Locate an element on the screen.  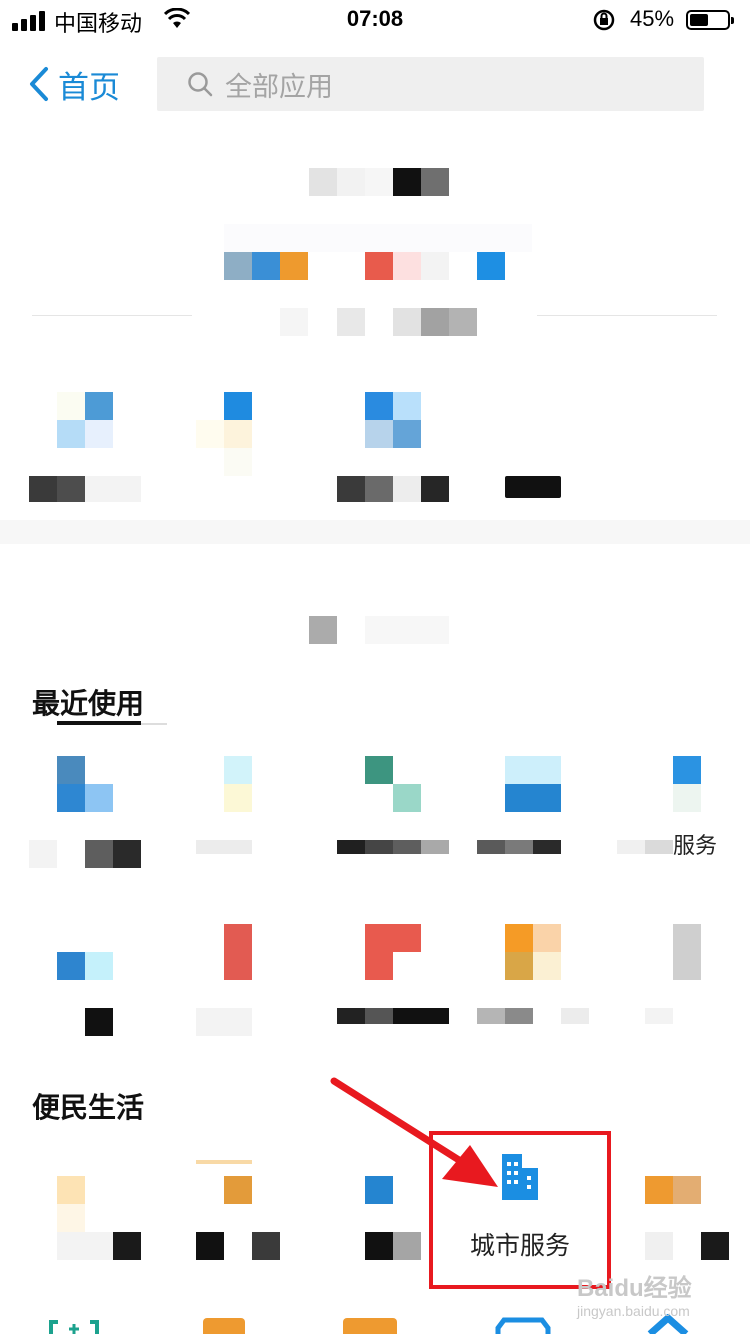
red-arrow-annotation is located at coordinates (414, 1132).